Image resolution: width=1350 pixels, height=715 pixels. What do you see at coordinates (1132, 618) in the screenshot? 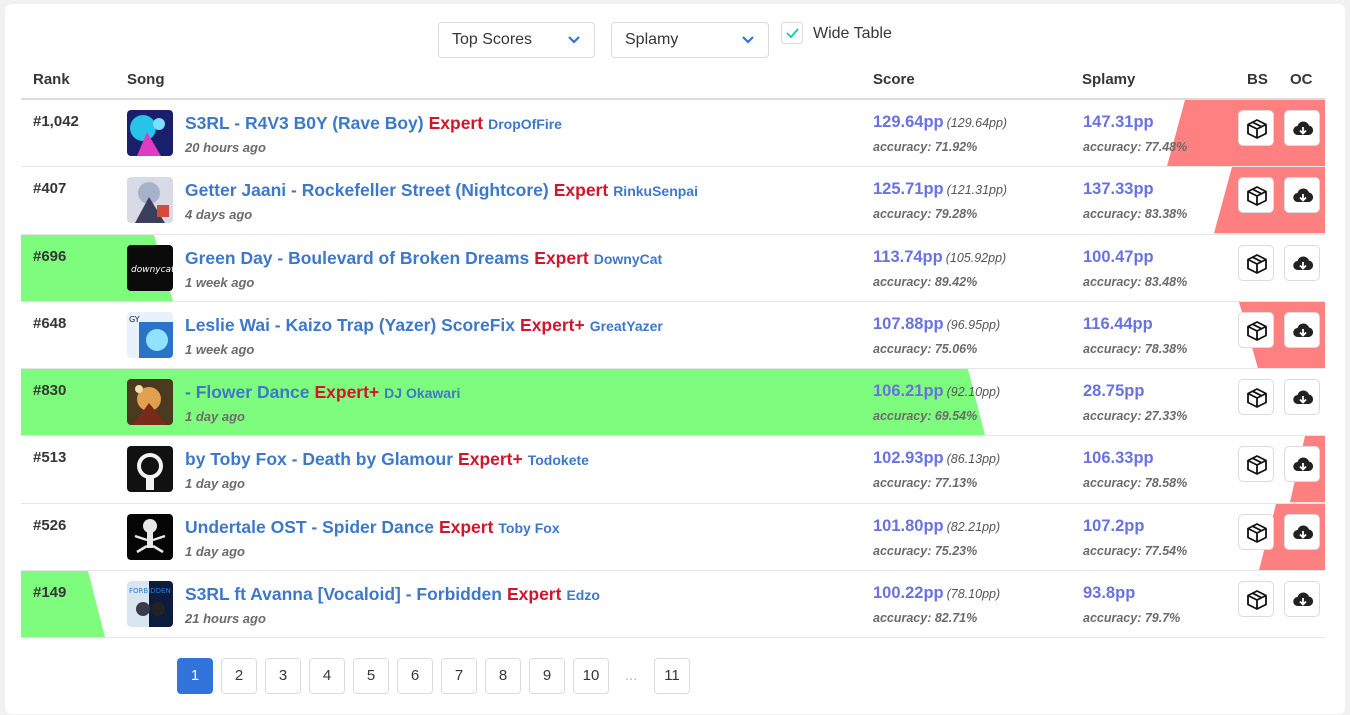
I see `splamy-accuracy: accuracy: 79.7%` at bounding box center [1132, 618].